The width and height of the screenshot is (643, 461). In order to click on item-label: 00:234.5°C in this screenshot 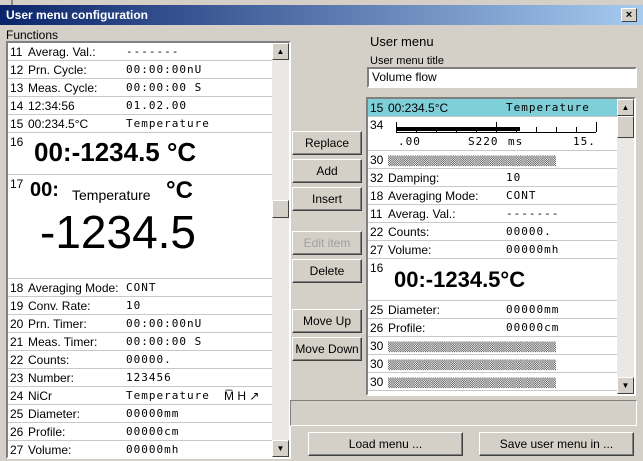, I will do `click(418, 108)`.